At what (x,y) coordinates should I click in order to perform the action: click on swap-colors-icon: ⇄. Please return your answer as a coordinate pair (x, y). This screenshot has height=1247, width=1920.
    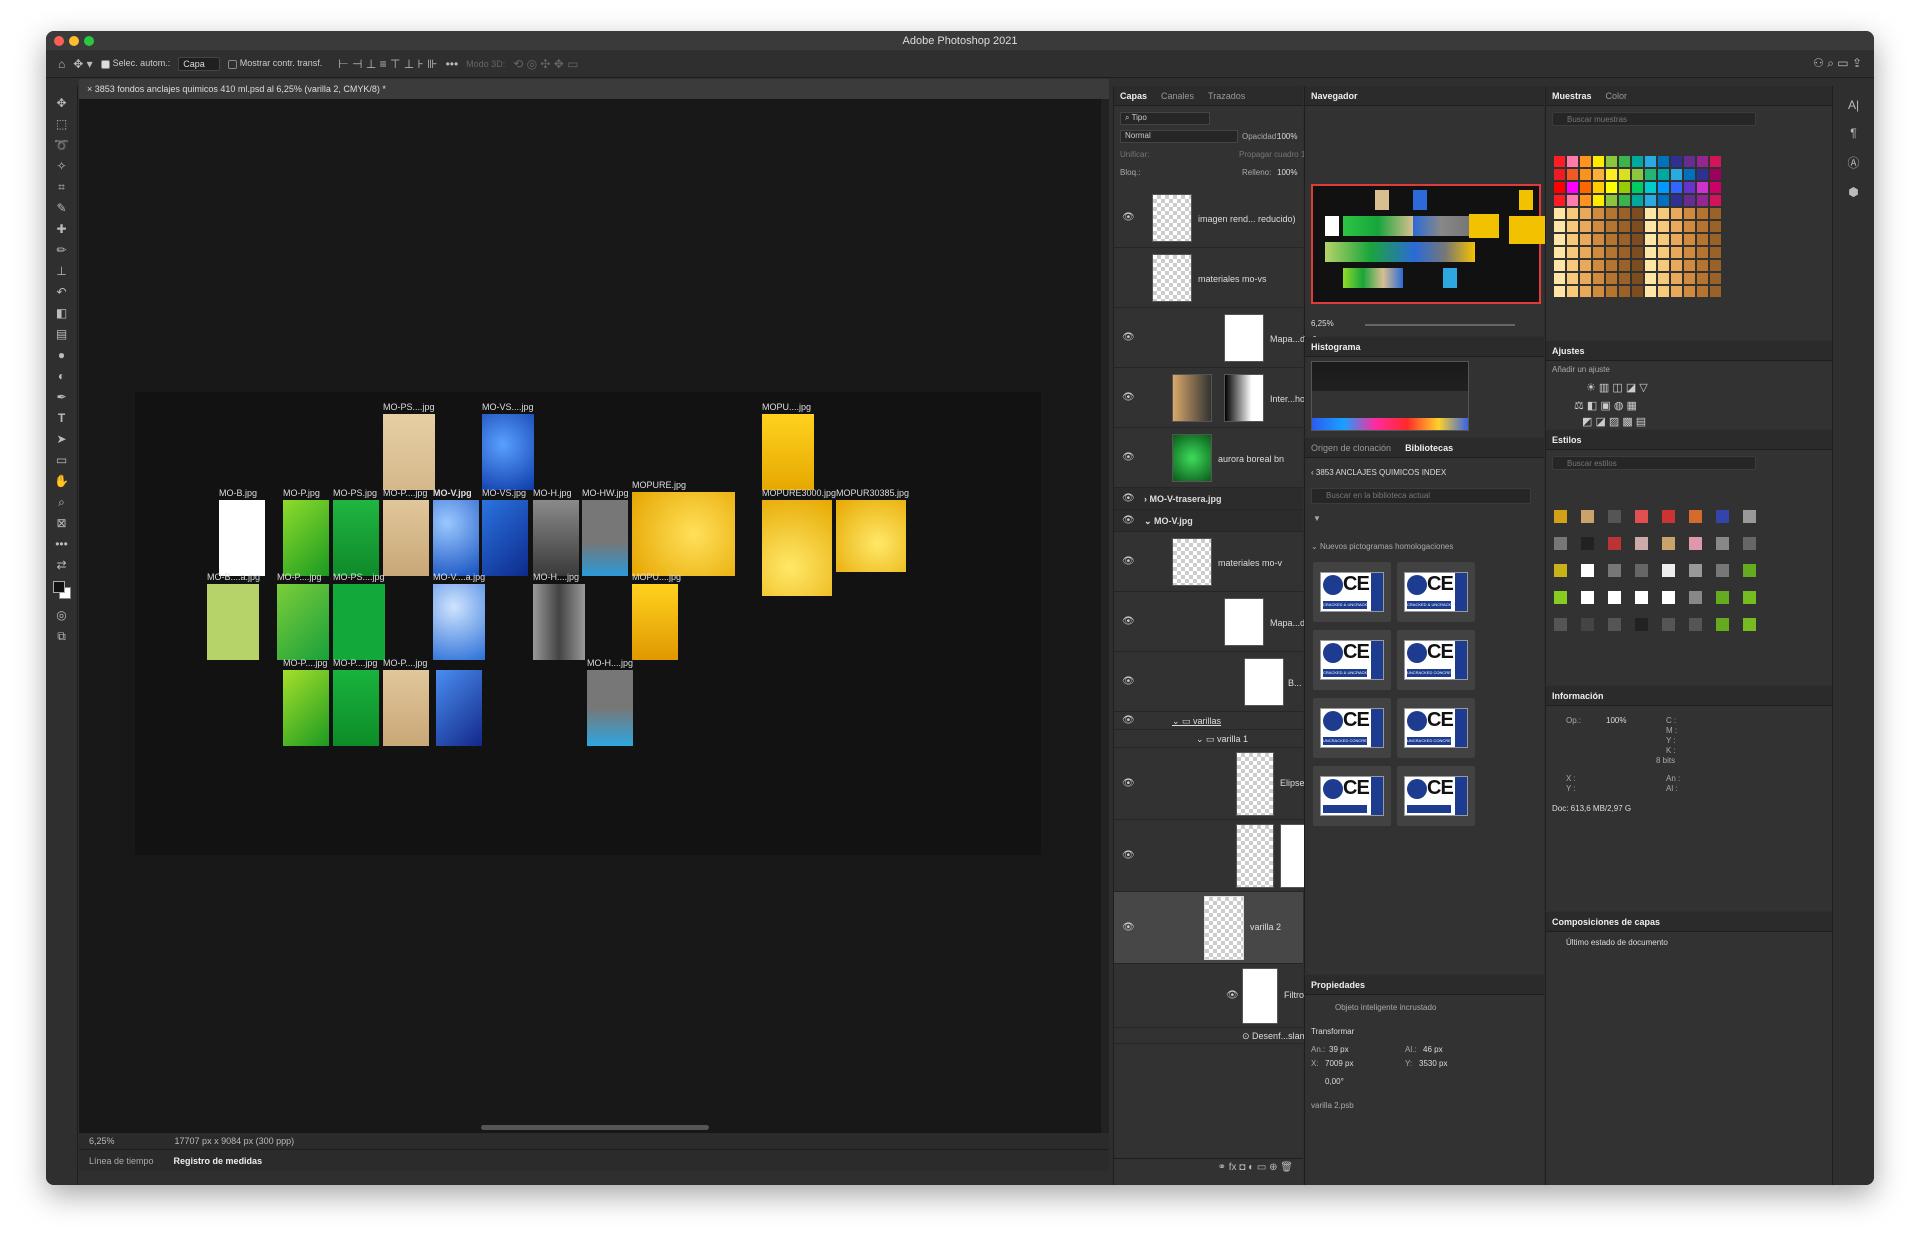
    Looking at the image, I should click on (61, 565).